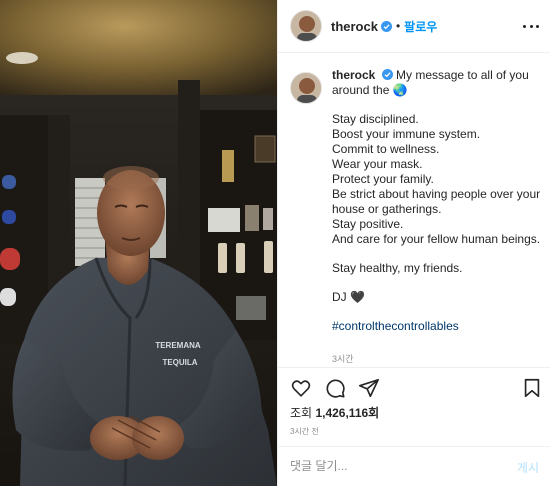  I want to click on caption-signature: DJ 🖤, so click(348, 297).